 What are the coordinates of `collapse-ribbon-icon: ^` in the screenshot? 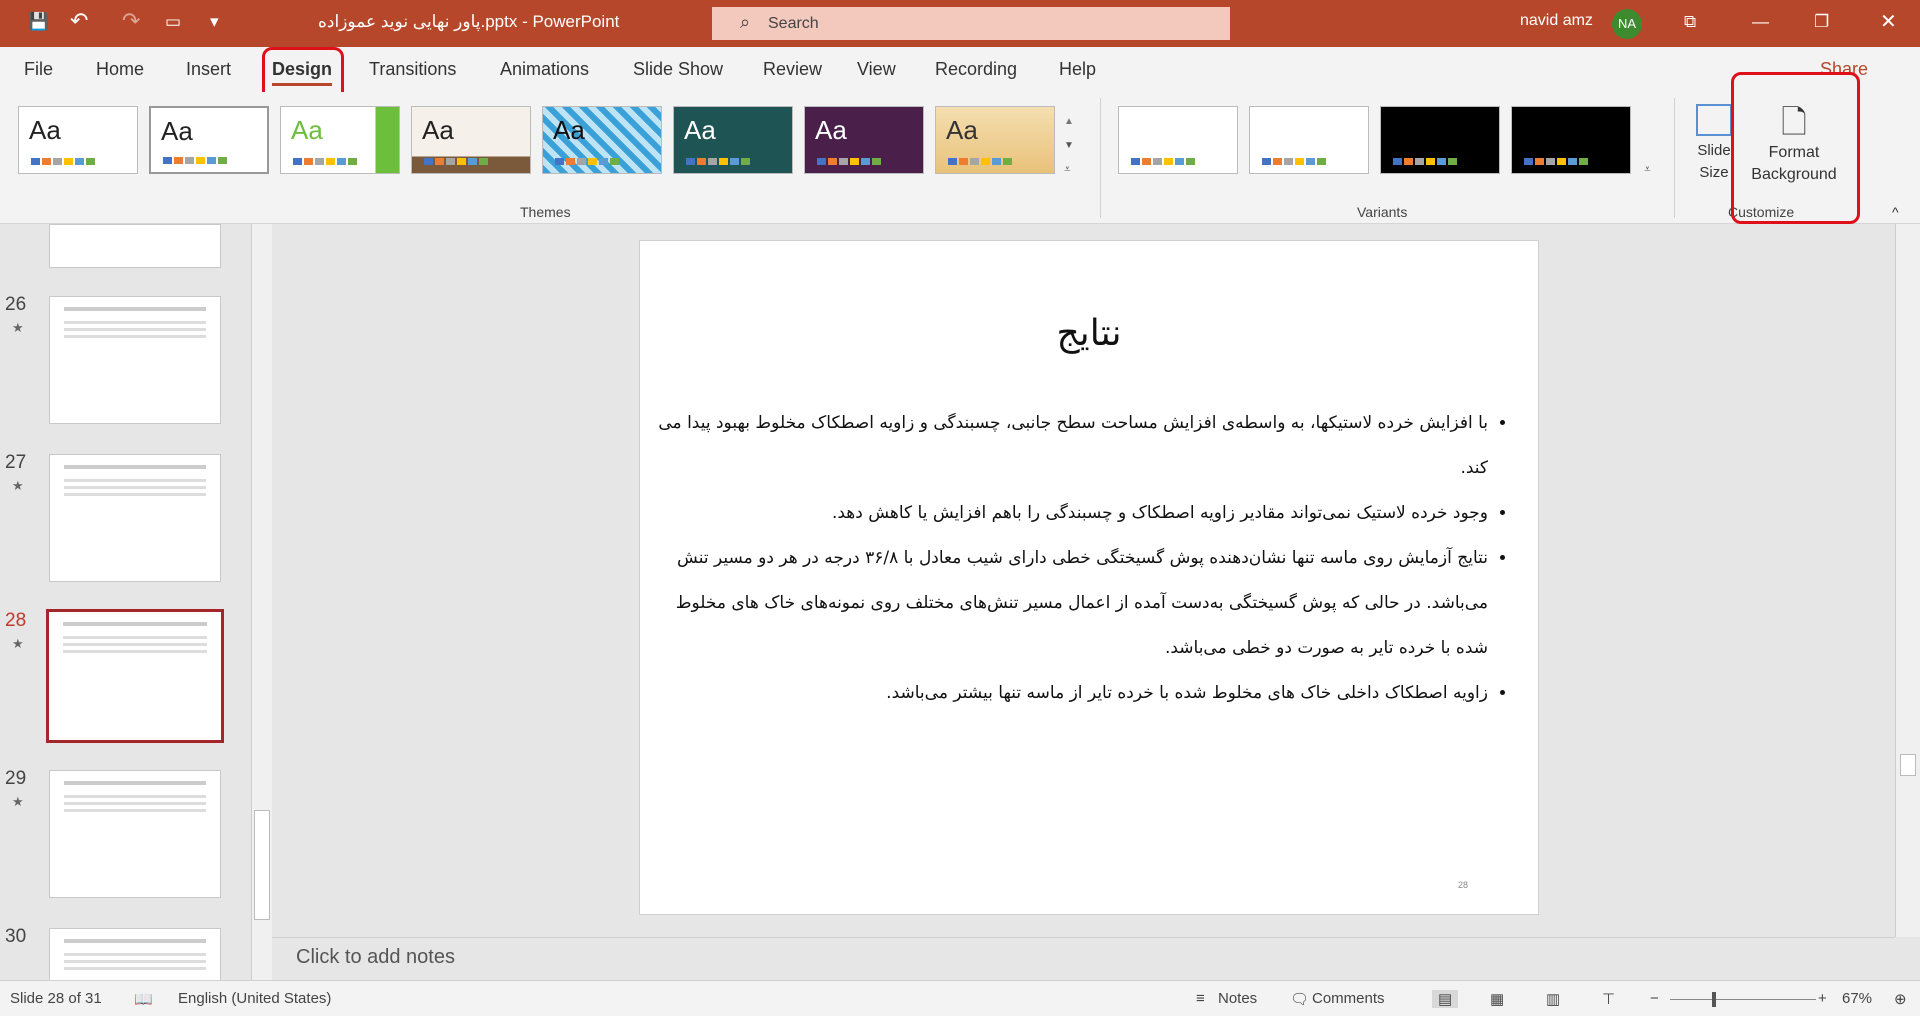 It's located at (1895, 212).